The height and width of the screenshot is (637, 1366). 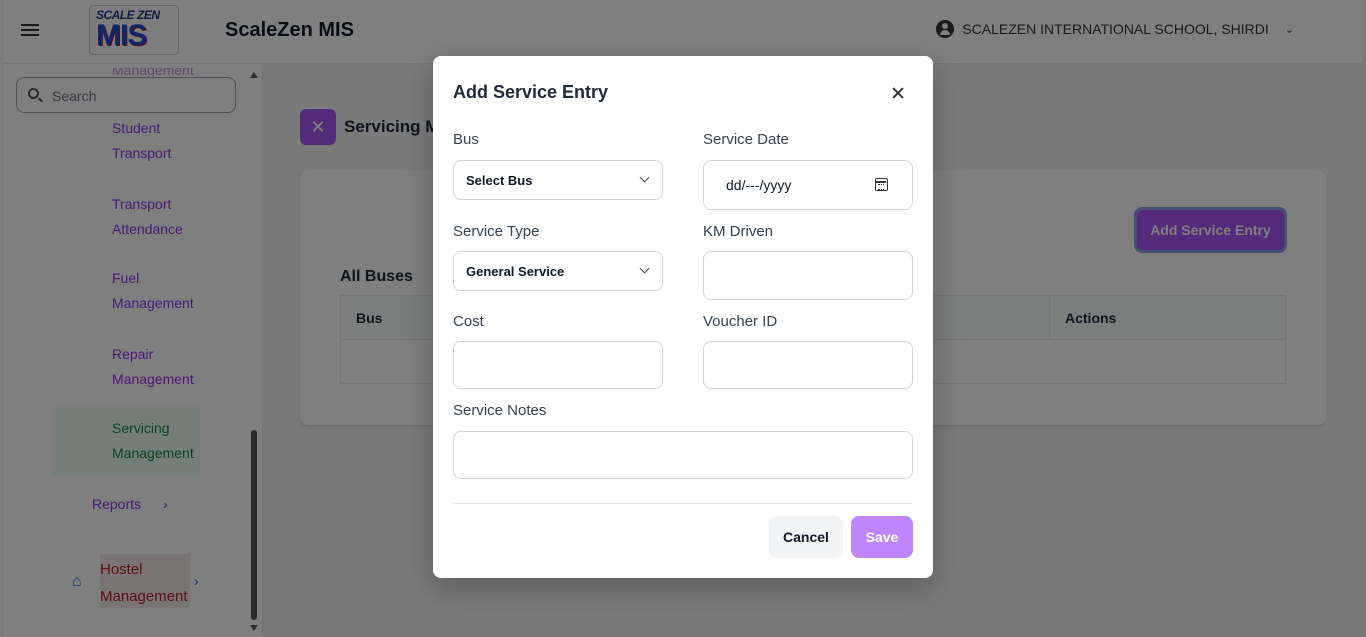 I want to click on cost-label: Cost, so click(x=468, y=321).